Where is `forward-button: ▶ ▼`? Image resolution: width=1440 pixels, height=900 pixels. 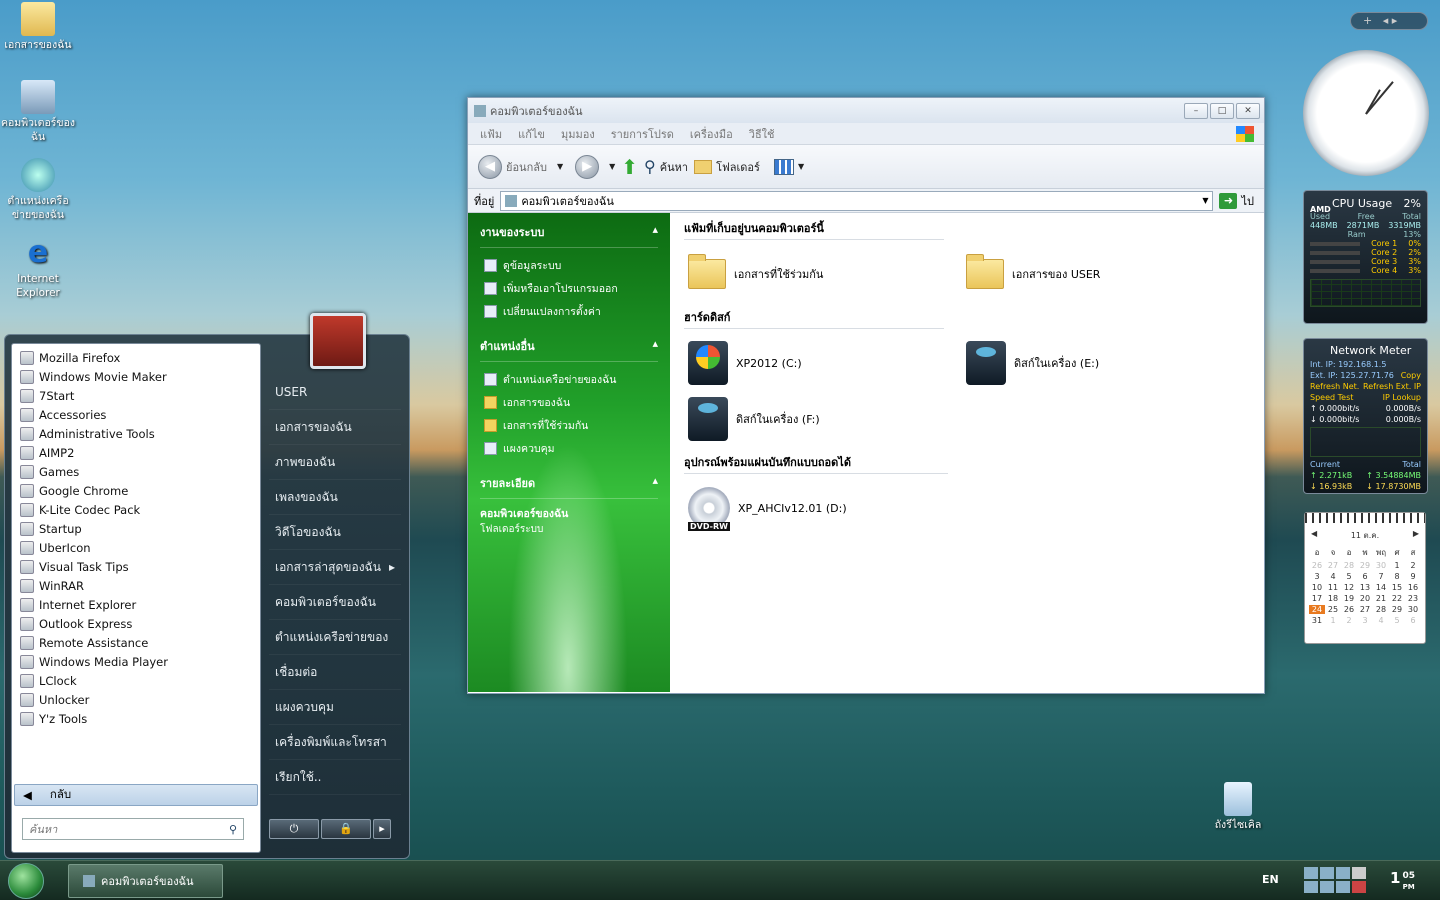 forward-button: ▶ ▼ is located at coordinates (595, 166).